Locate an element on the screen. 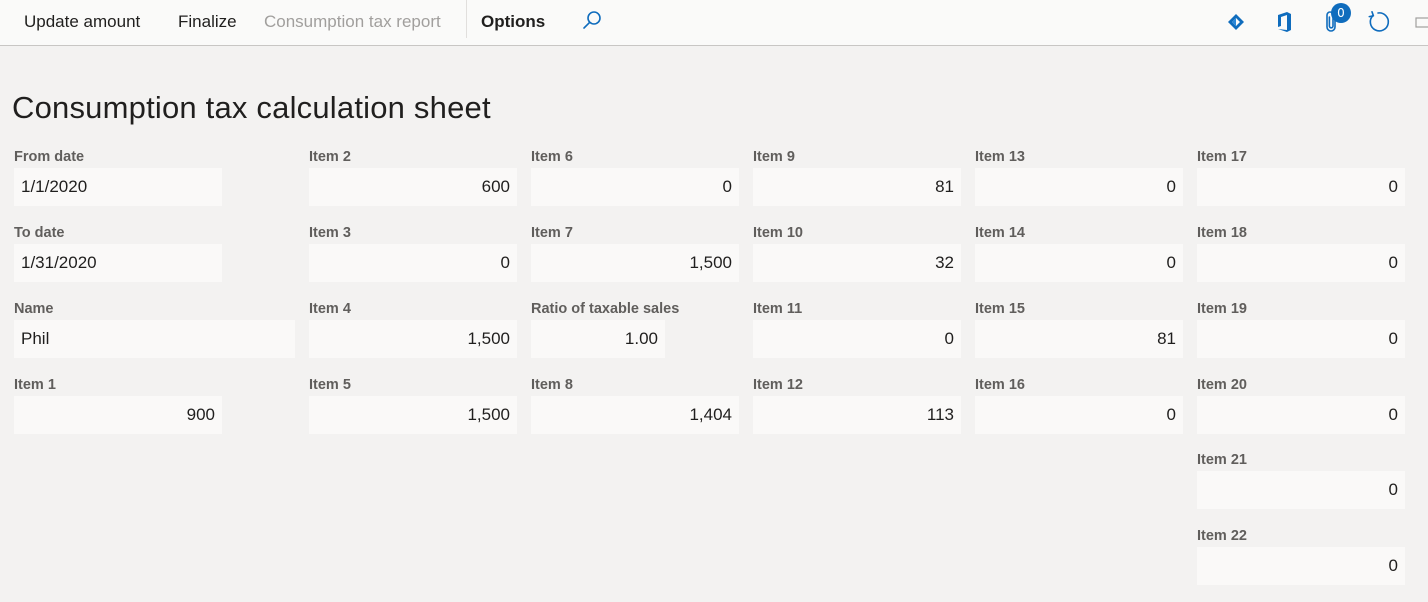 Image resolution: width=1428 pixels, height=602 pixels. item-7-input: 1,500 is located at coordinates (635, 263).